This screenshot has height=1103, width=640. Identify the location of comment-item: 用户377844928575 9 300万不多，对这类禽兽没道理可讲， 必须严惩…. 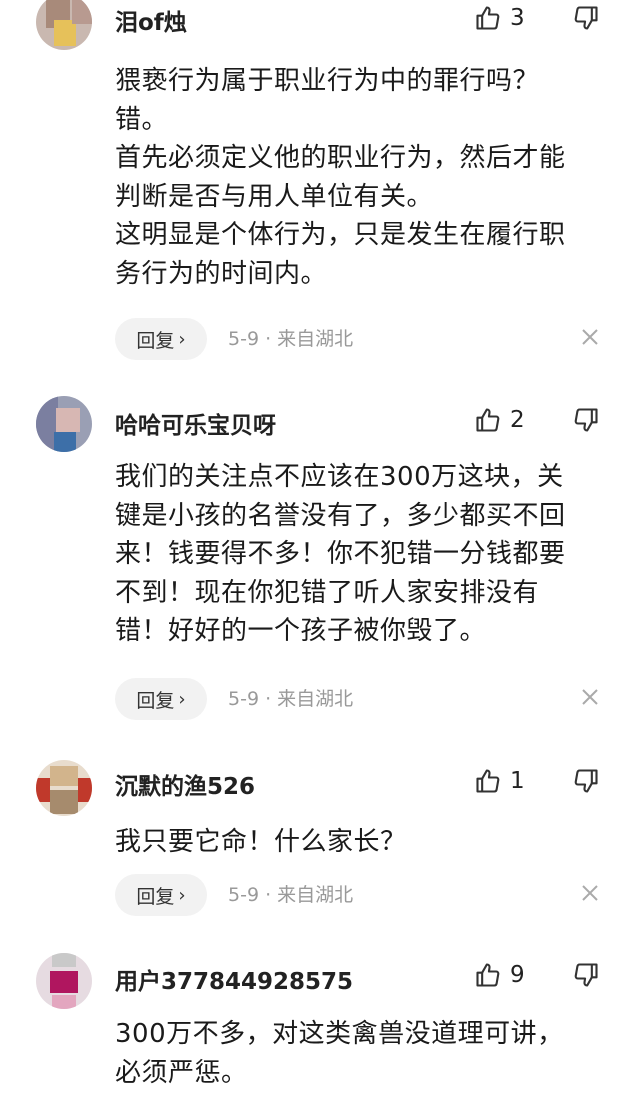
(320, 1024).